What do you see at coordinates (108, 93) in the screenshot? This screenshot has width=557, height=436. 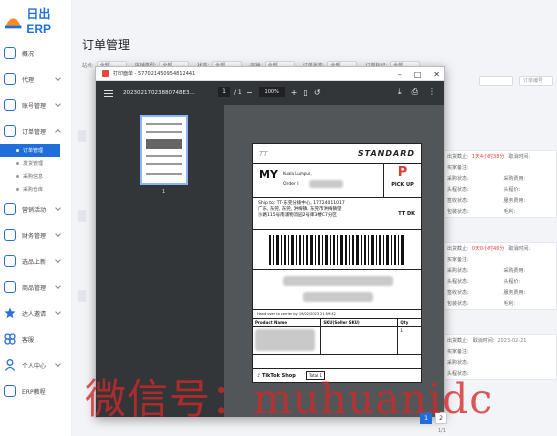 I see `hamburger-menu-icon` at bounding box center [108, 93].